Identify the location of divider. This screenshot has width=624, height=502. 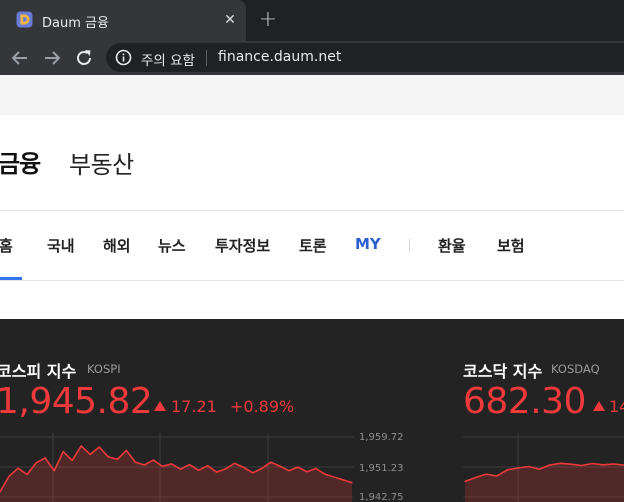
(312, 280).